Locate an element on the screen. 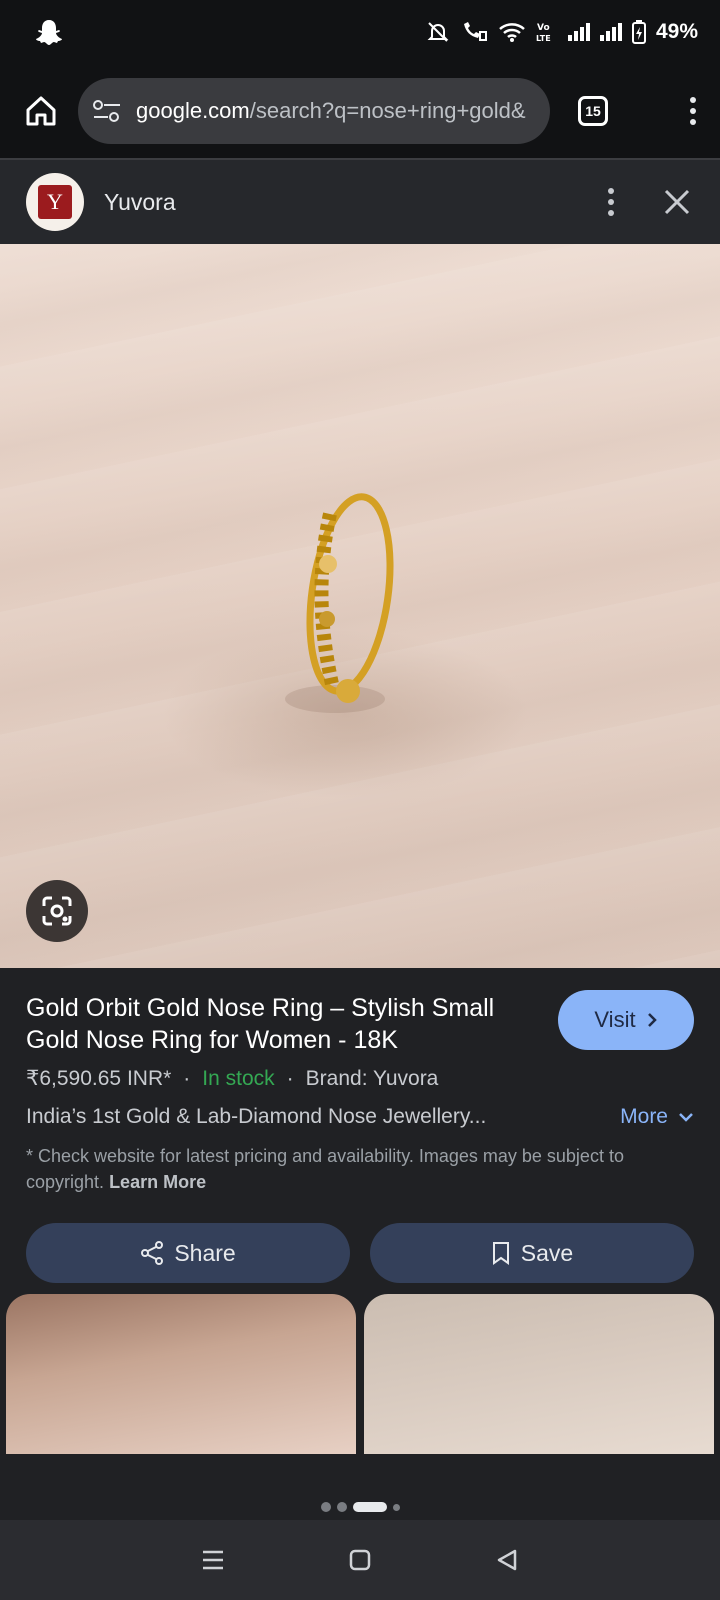 The image size is (720, 1600). tabs-icon: 15 is located at coordinates (593, 111).